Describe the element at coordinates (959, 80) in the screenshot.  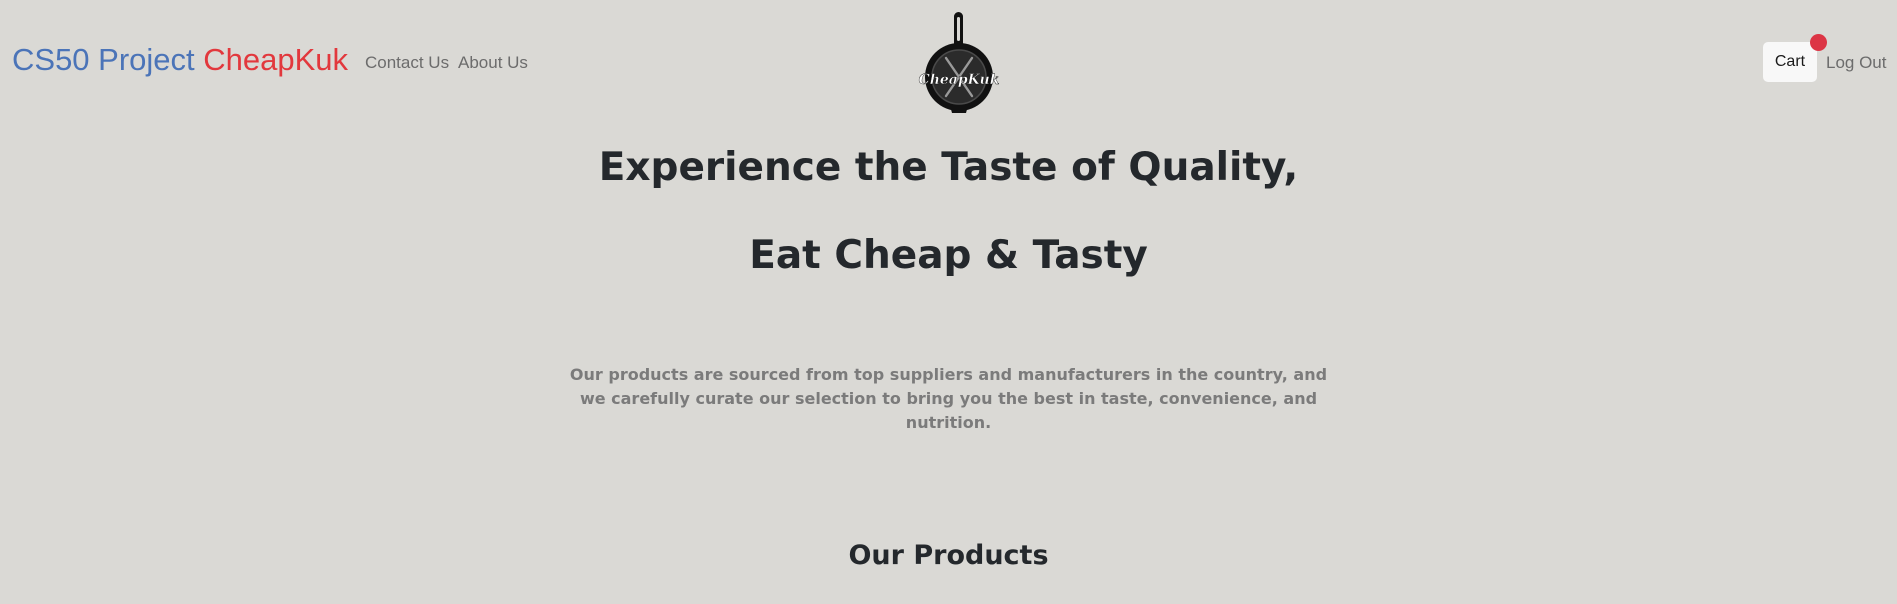
I see `logo-text: CheapKuk` at that location.